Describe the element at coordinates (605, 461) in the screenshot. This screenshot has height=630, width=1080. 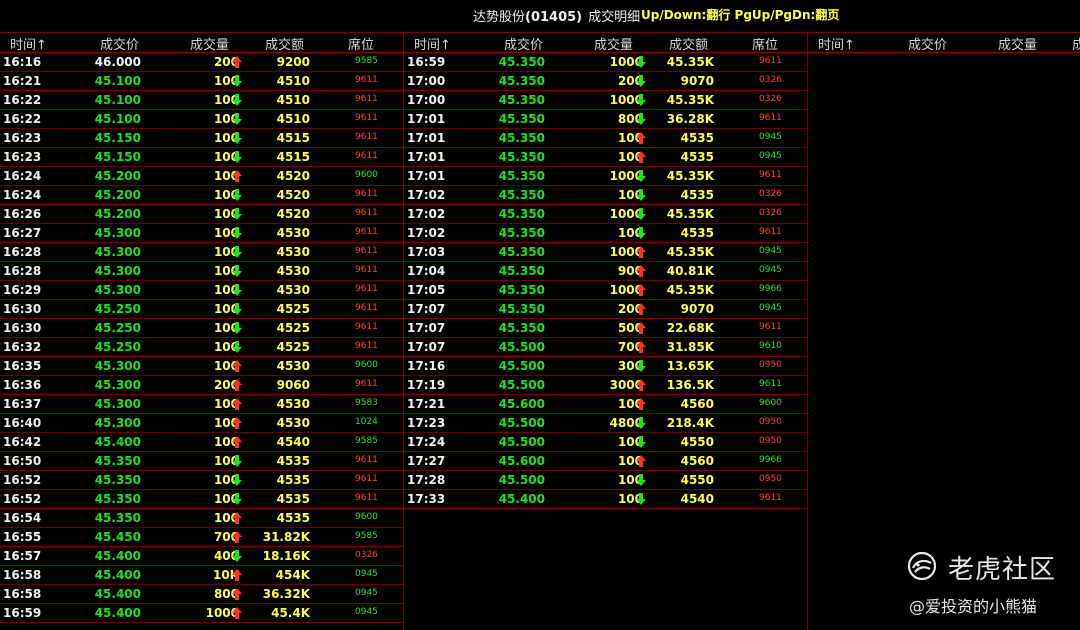
I see `trade-row: 17:27 45.600 100 4560 9966` at that location.